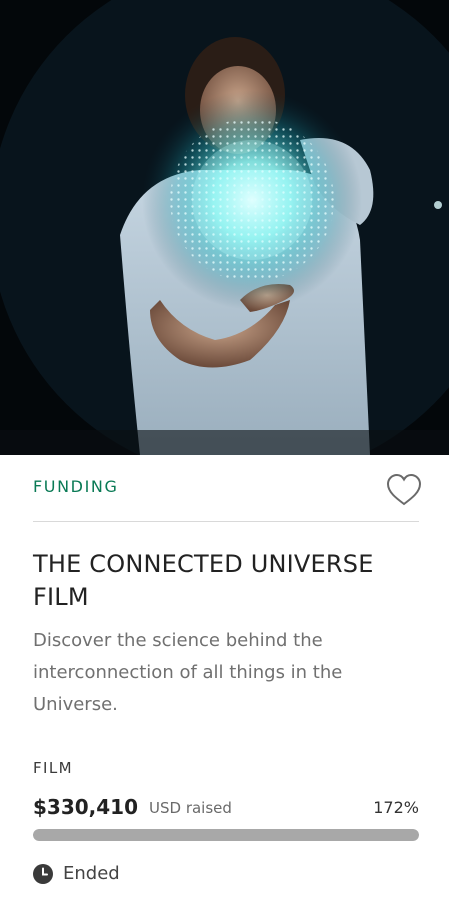 The width and height of the screenshot is (449, 912). What do you see at coordinates (226, 768) in the screenshot?
I see `campaign-tag: FILM` at bounding box center [226, 768].